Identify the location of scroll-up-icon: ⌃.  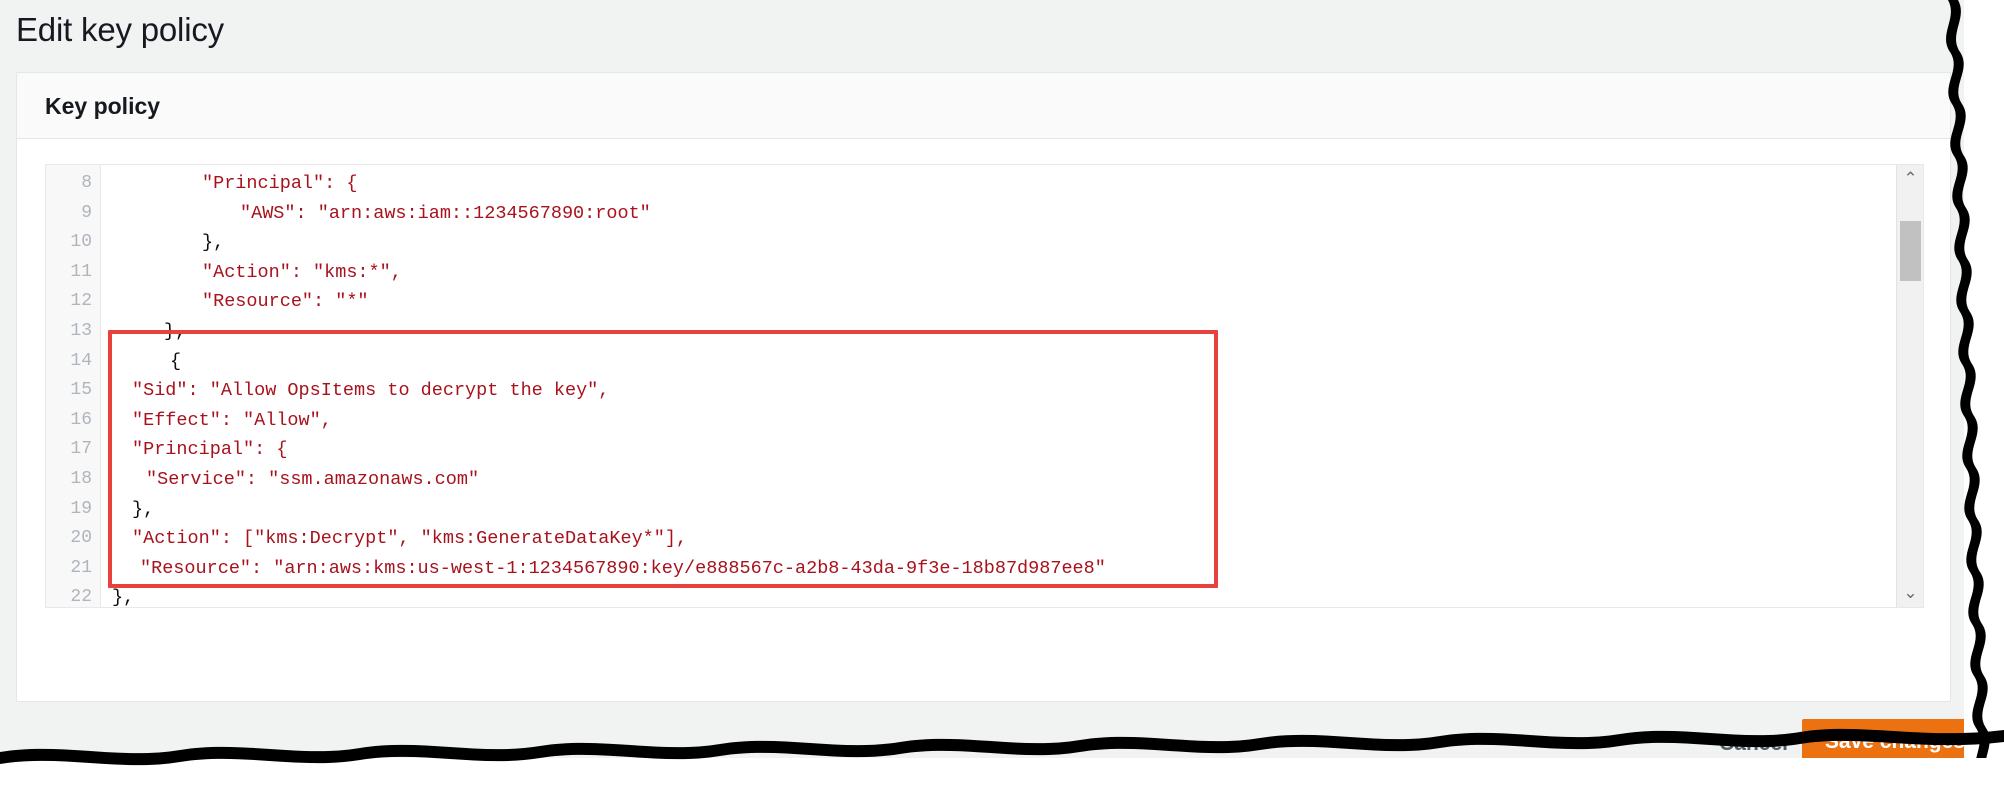
(1910, 179).